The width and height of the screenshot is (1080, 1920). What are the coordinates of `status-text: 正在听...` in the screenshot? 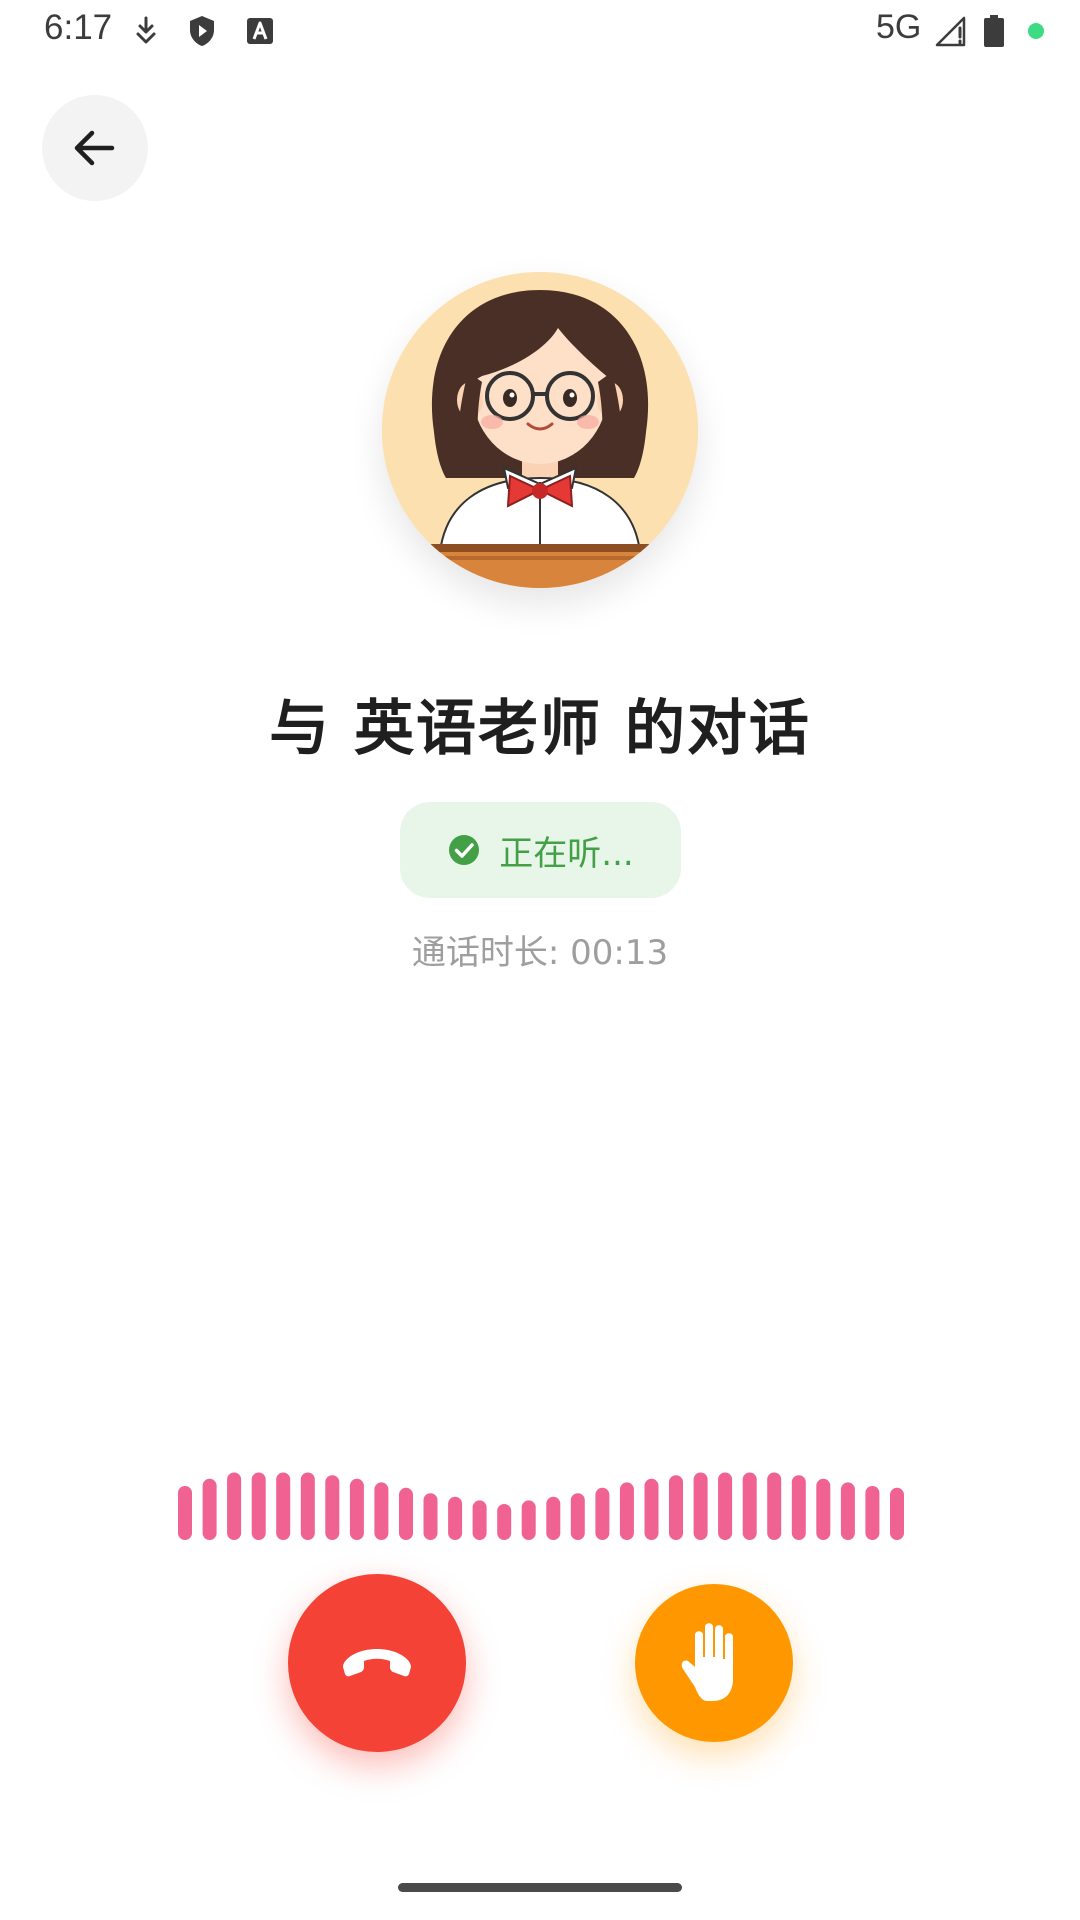 It's located at (566, 853).